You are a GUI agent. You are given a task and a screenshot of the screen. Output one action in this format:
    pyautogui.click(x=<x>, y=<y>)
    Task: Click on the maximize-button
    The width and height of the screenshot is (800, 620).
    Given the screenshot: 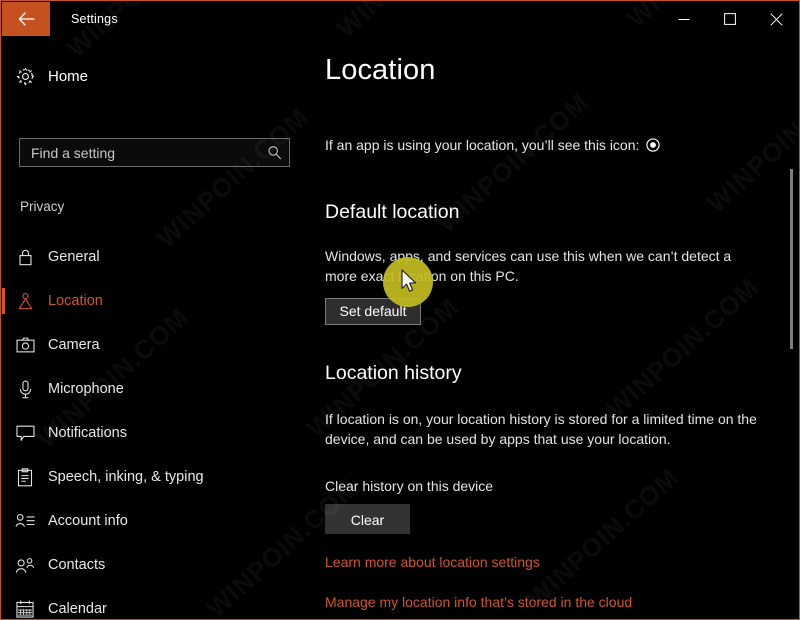 What is the action you would take?
    pyautogui.click(x=730, y=19)
    